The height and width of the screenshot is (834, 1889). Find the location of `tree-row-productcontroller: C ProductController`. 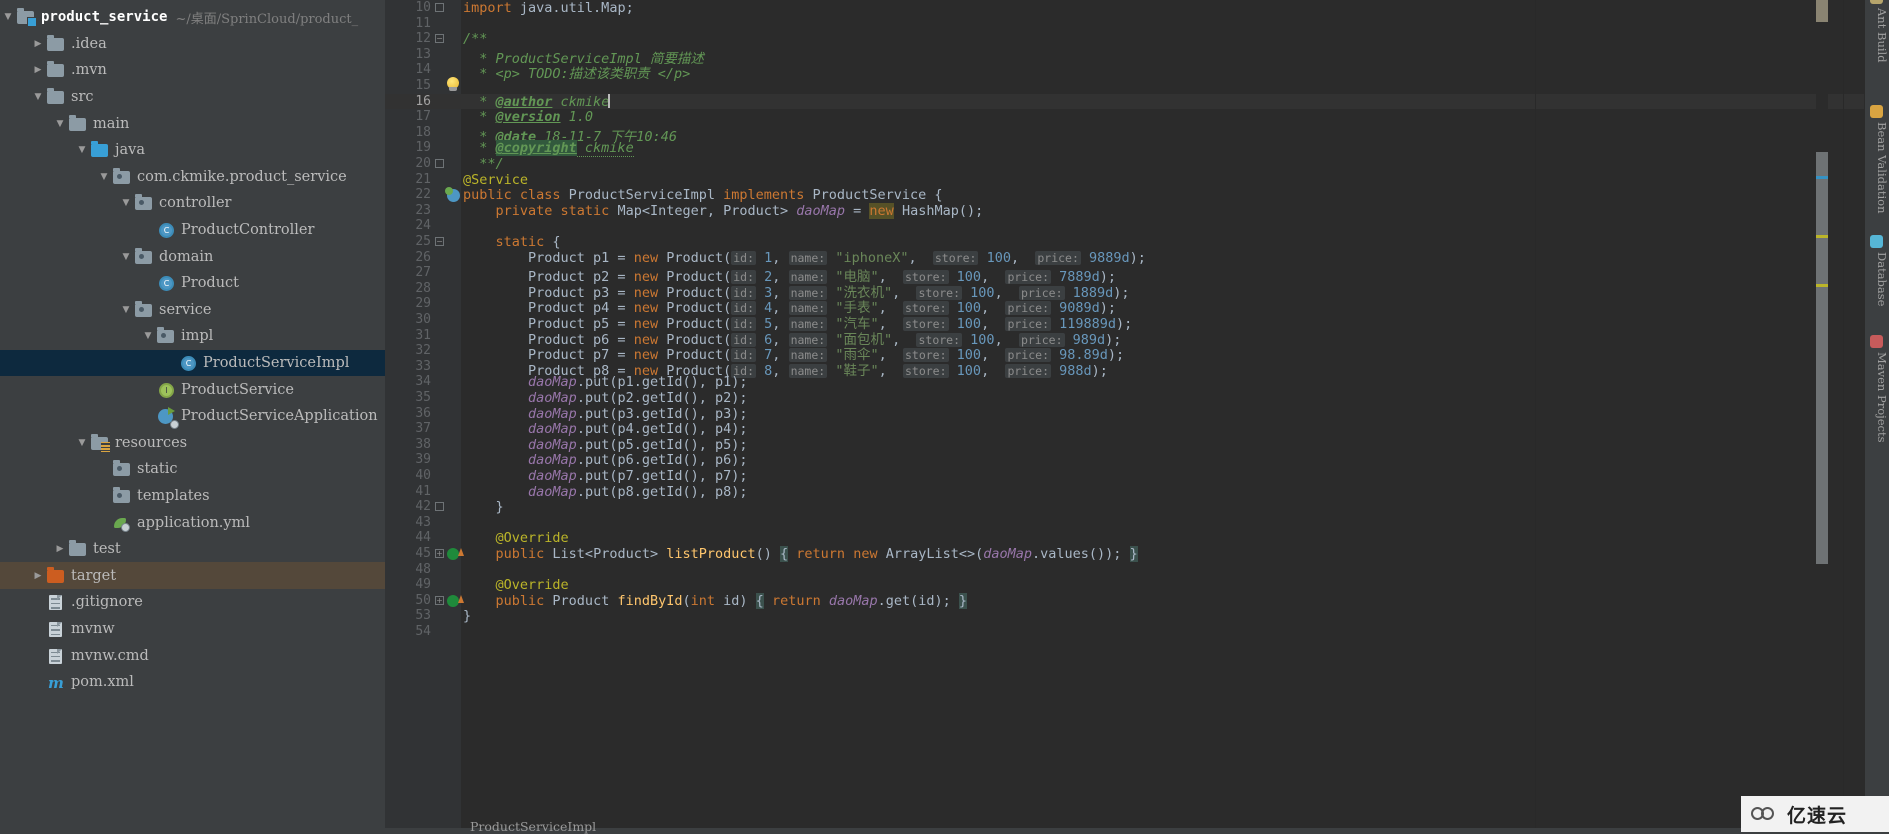

tree-row-productcontroller: C ProductController is located at coordinates (192, 230).